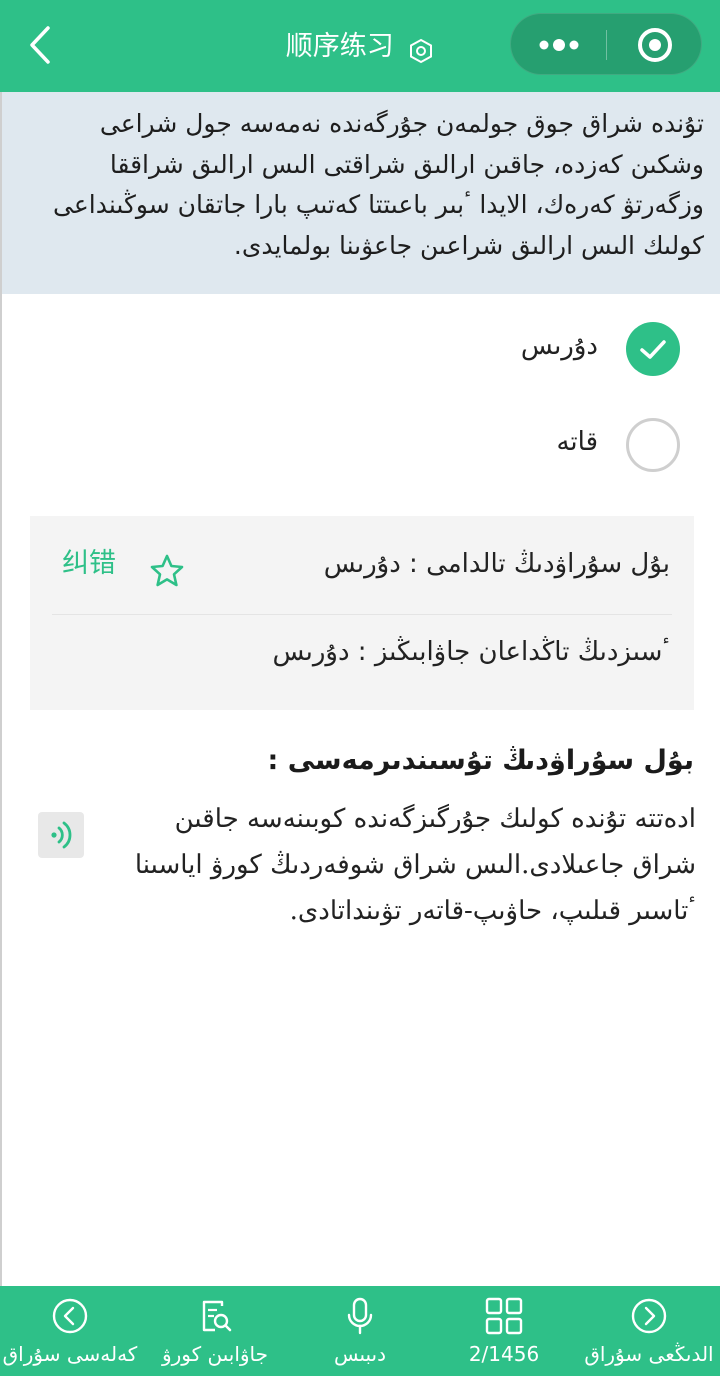 This screenshot has height=1376, width=720. I want to click on option-label: قاتە, so click(577, 442).